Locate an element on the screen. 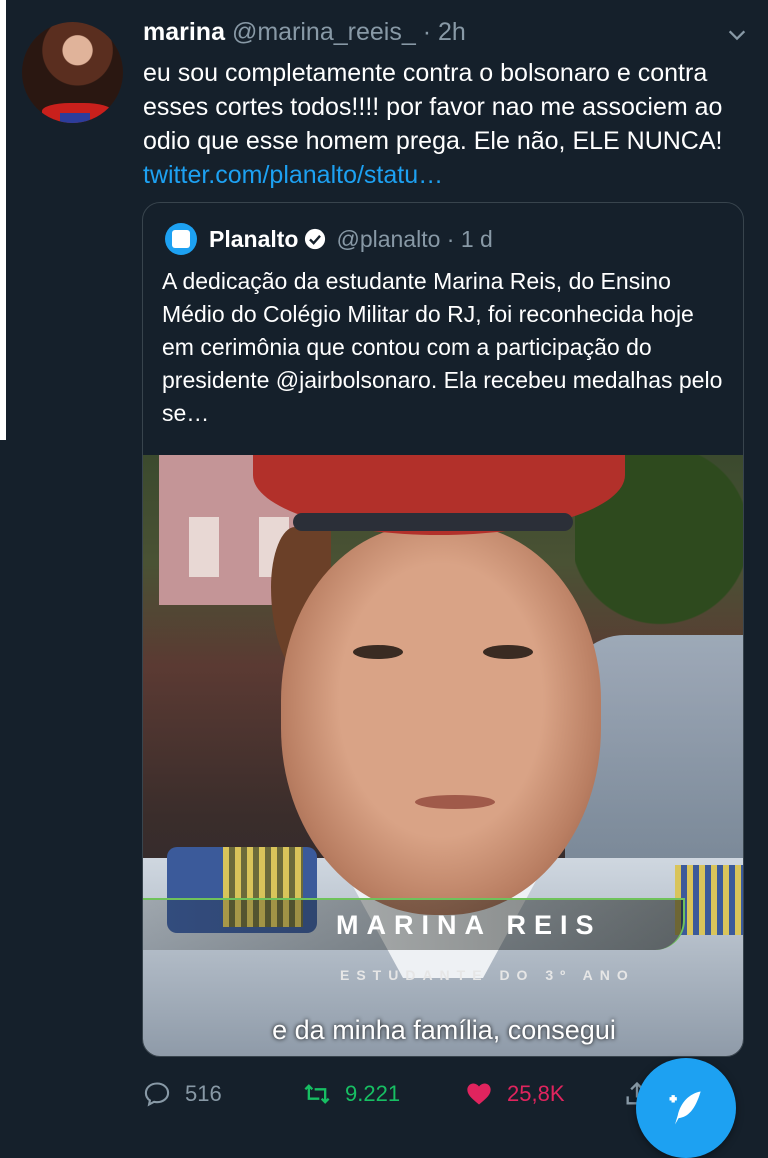 This screenshot has width=768, height=1158. compose-icon is located at coordinates (685, 1108).